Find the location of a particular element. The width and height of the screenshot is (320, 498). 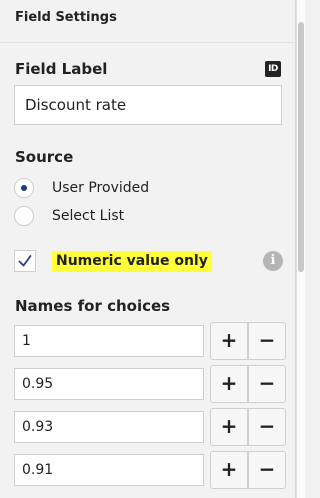

radio-button is located at coordinates (24, 216).